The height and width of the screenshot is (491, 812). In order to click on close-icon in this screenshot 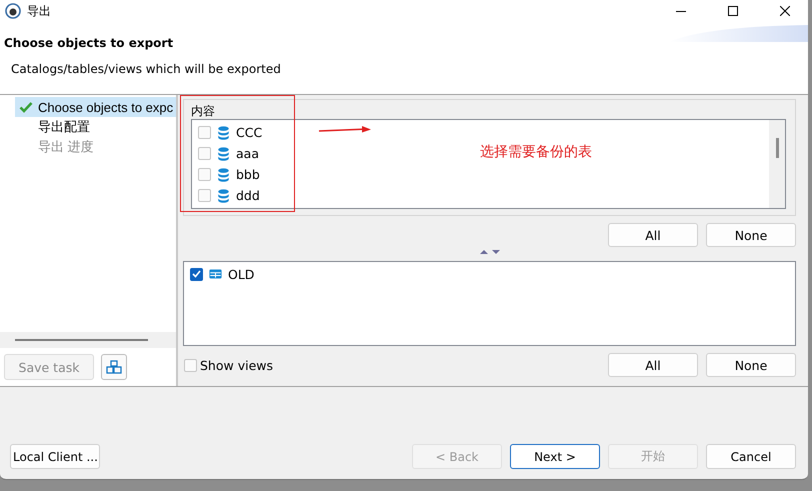, I will do `click(785, 11)`.